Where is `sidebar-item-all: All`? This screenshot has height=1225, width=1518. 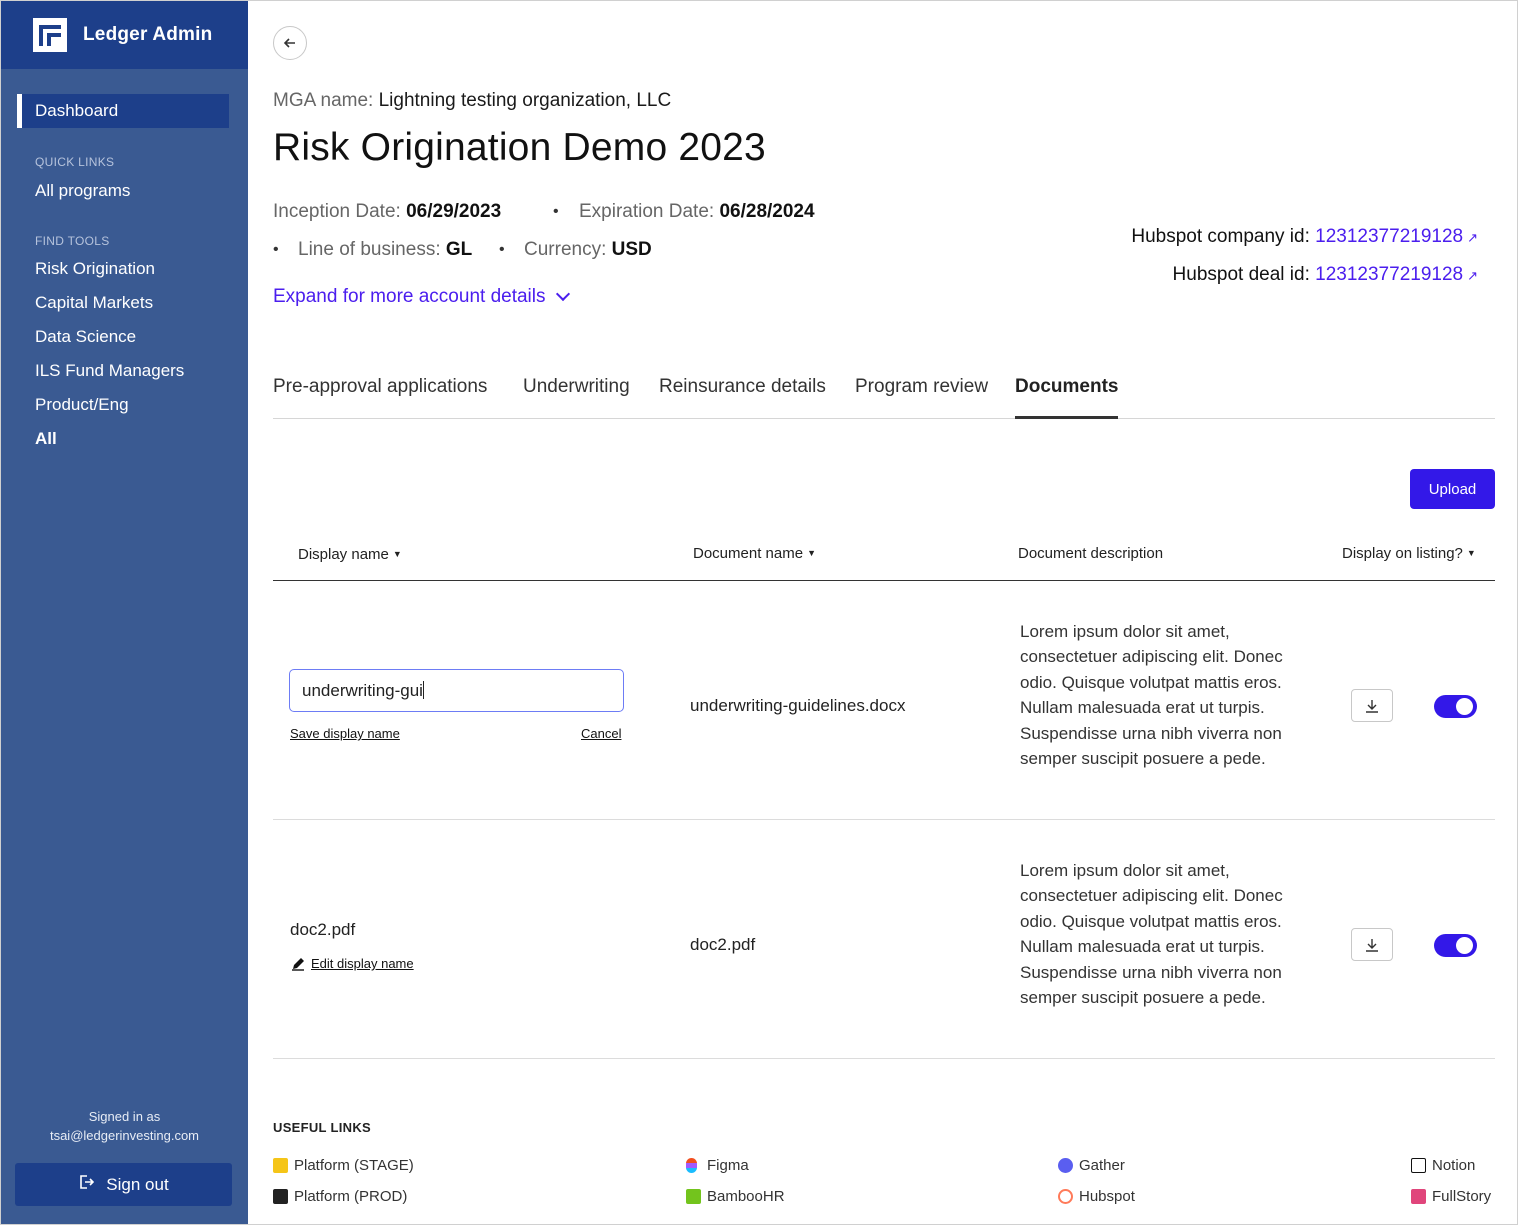
sidebar-item-all: All is located at coordinates (46, 439).